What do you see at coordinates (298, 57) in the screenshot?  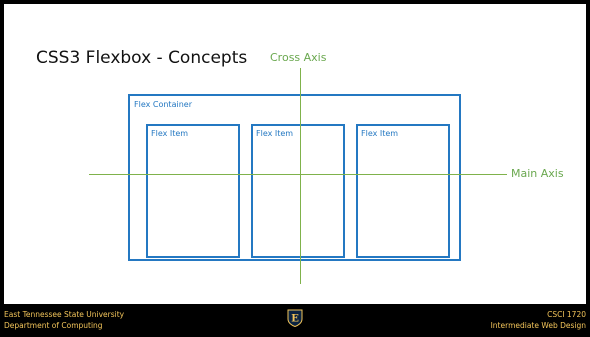 I see `cross-axis-label: Cross Axis` at bounding box center [298, 57].